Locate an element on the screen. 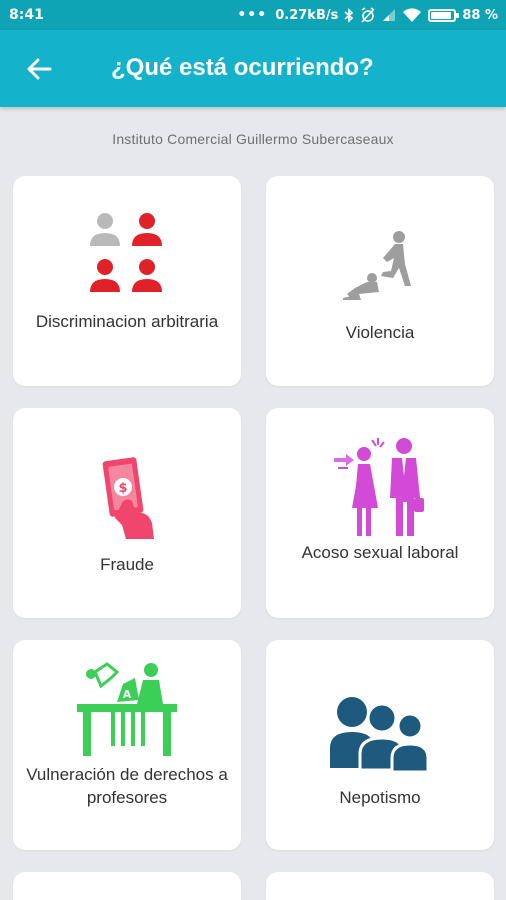  more-dots-icon: ••• is located at coordinates (252, 15).